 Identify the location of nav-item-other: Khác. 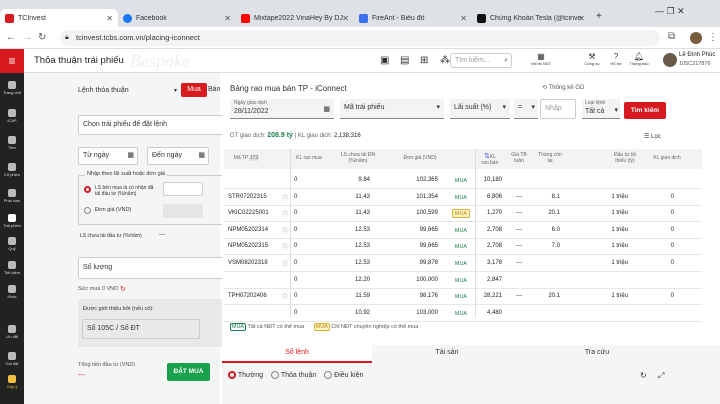
(12, 292).